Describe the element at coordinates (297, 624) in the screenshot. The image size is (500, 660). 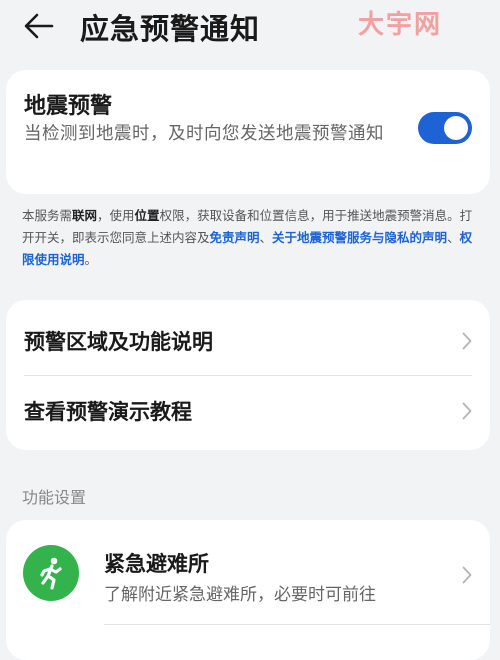
I see `card-divider` at that location.